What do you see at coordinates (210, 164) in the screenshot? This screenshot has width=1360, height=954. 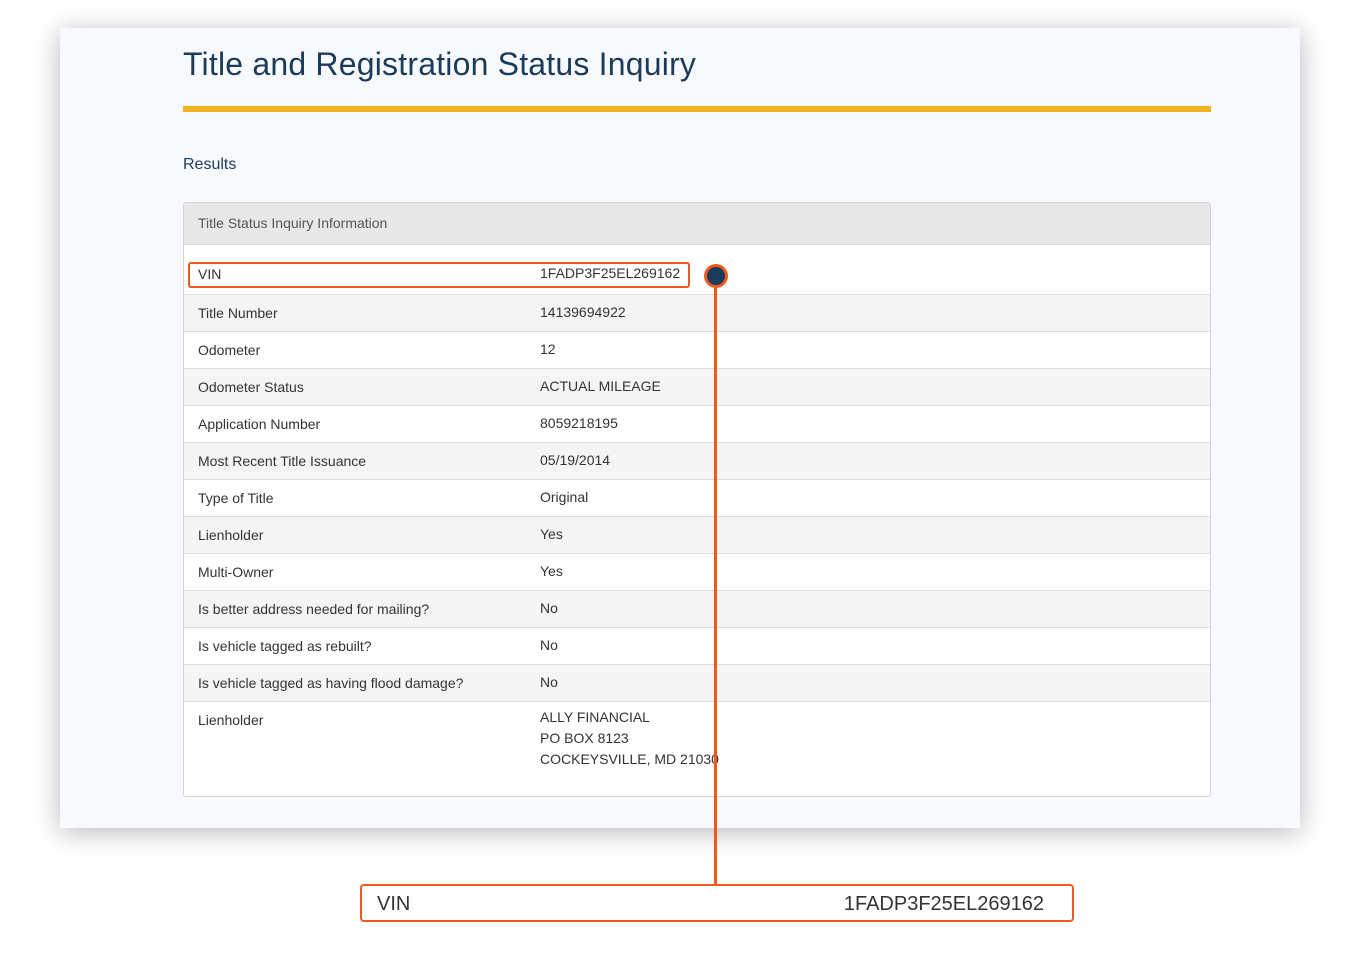 I see `results-heading: Results` at bounding box center [210, 164].